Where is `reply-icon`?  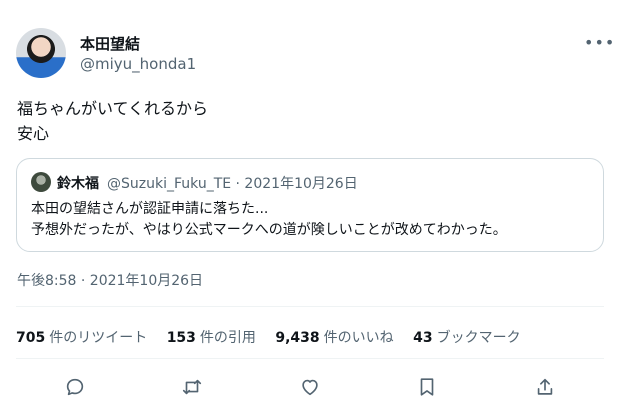
reply-icon is located at coordinates (75, 387).